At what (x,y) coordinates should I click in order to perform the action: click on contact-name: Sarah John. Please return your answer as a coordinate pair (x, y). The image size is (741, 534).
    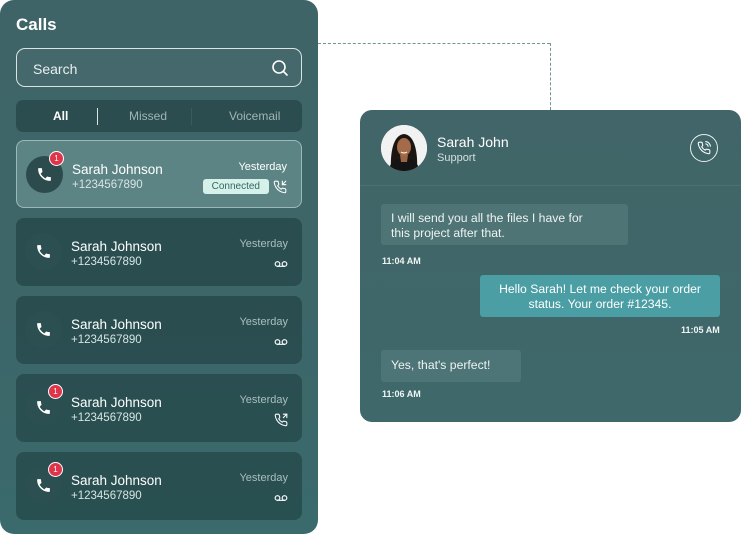
    Looking at the image, I should click on (473, 142).